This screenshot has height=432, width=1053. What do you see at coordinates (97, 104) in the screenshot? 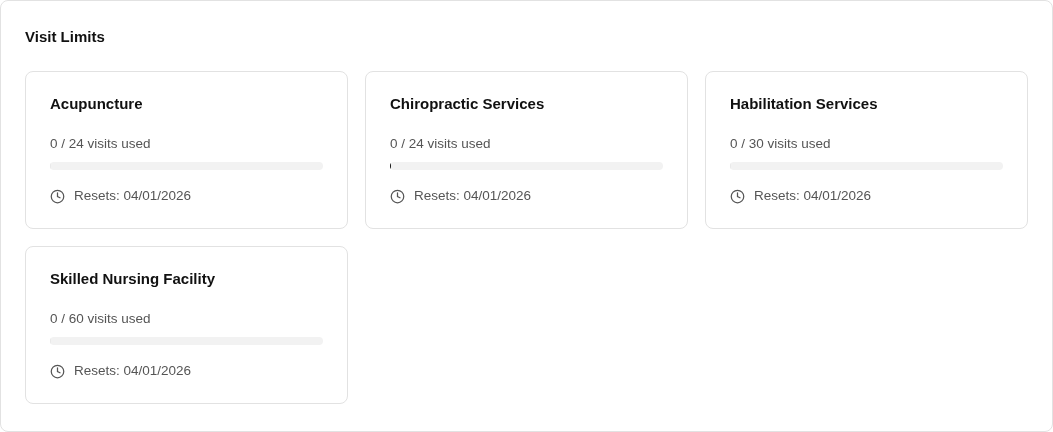
I see `service-name: Acupuncture` at bounding box center [97, 104].